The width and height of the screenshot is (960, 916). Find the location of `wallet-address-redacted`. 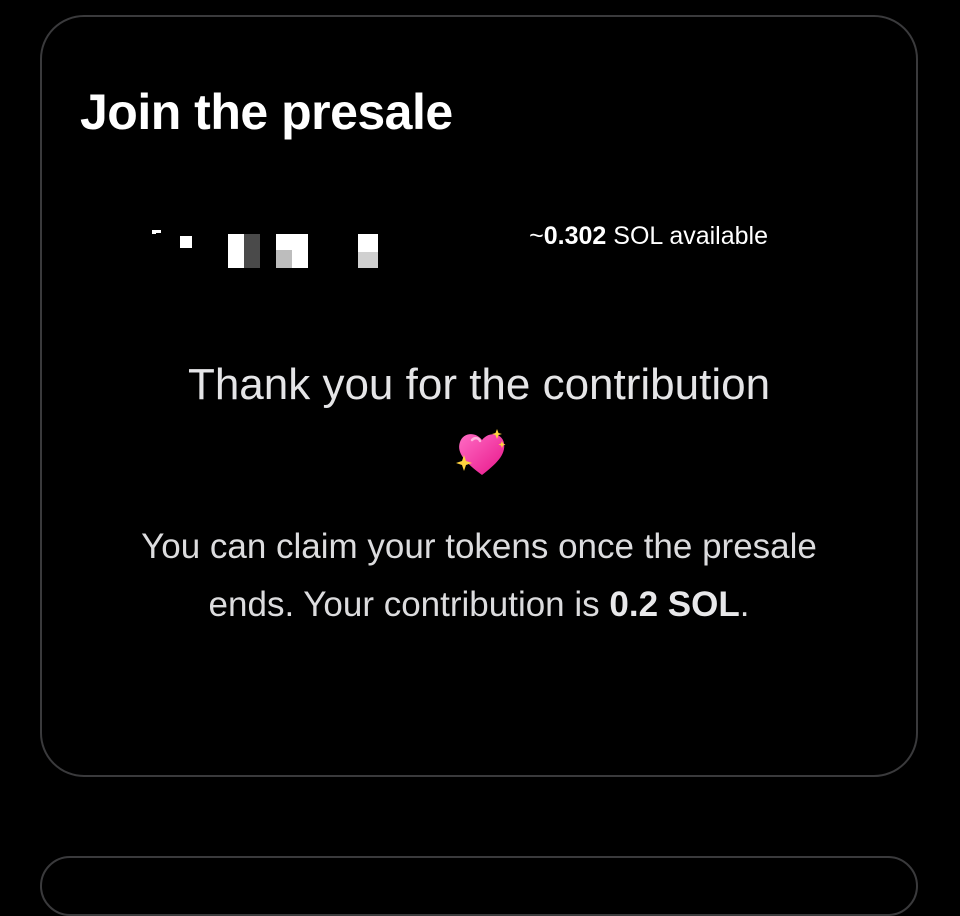

wallet-address-redacted is located at coordinates (257, 240).